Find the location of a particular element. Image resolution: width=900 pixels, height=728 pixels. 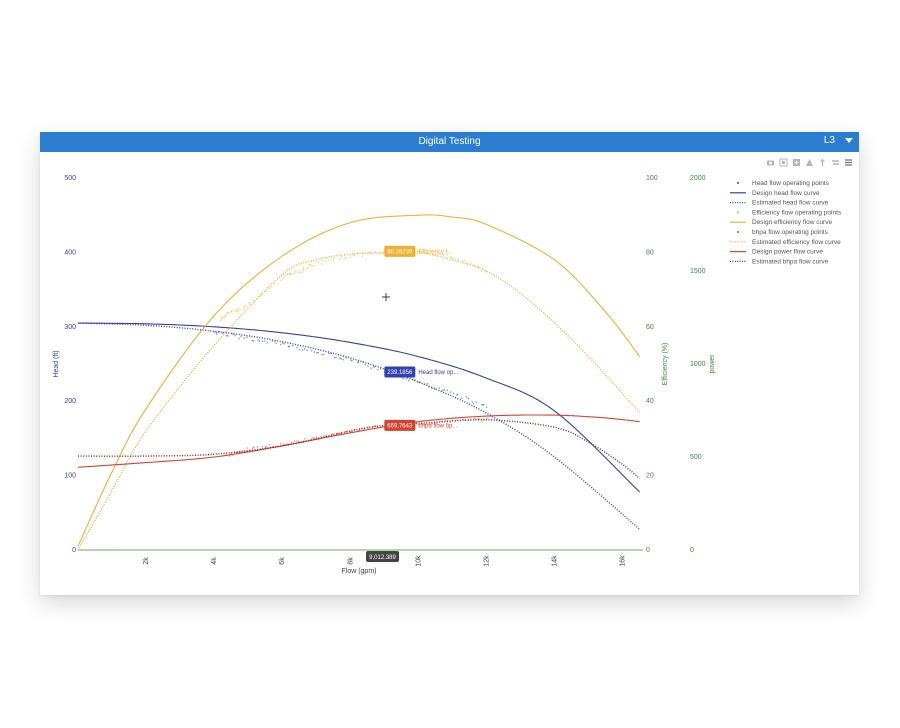

legend-label: Estimated head flow curve is located at coordinates (790, 203).